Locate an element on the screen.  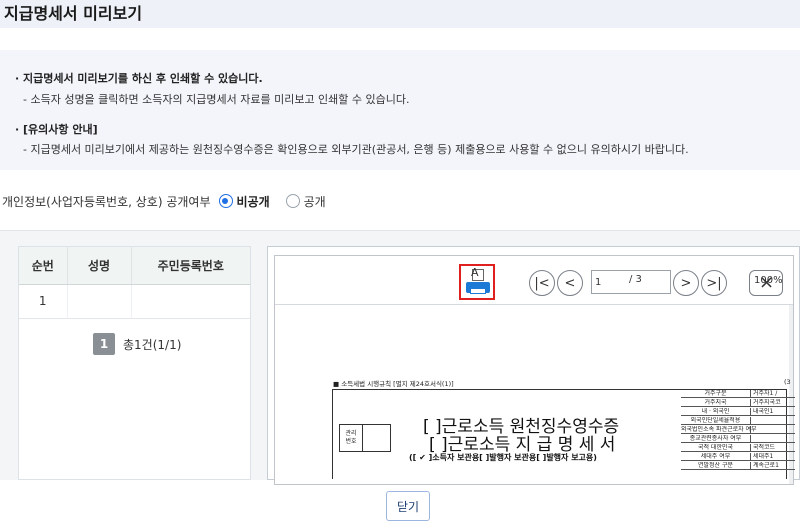
pagination: 1 총1건(1/1) is located at coordinates (137, 344).